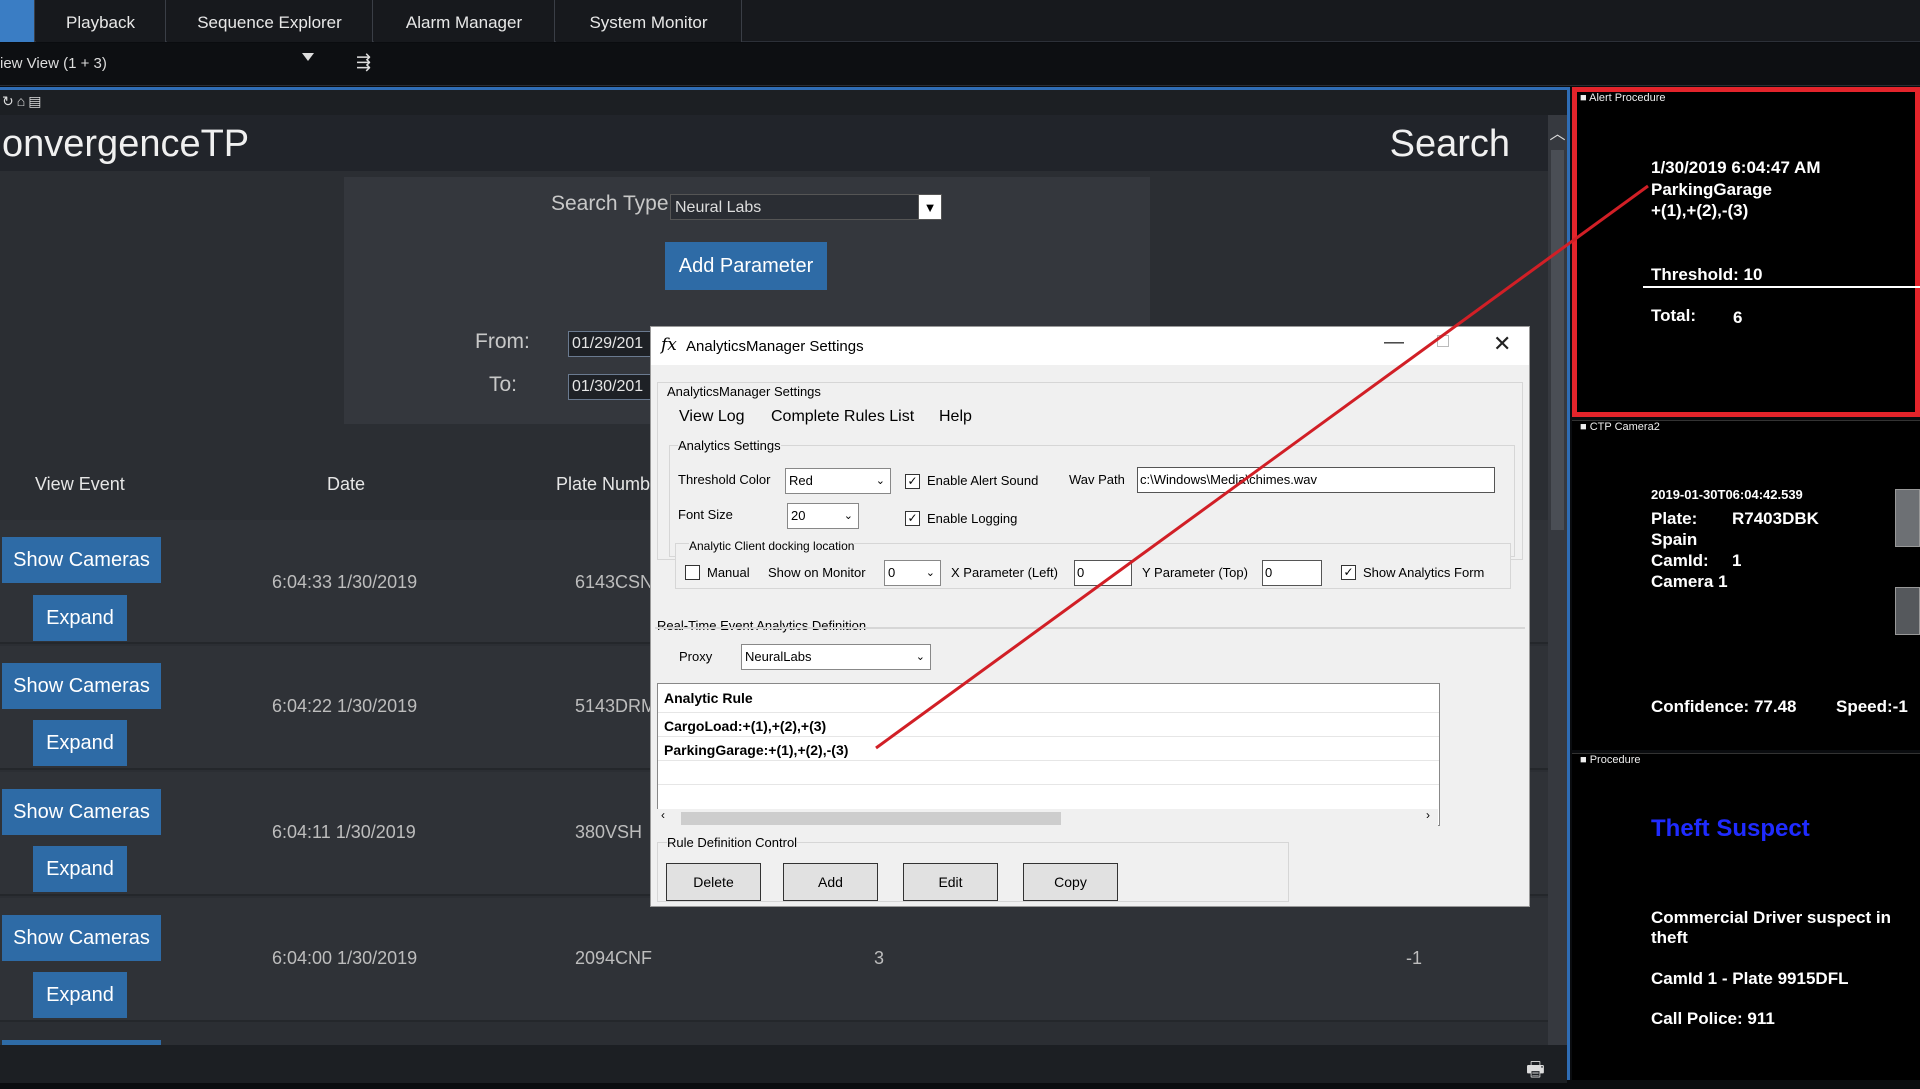 The height and width of the screenshot is (1089, 1920). Describe the element at coordinates (464, 21) in the screenshot. I see `tab-alarm-manager: Alarm Manager` at that location.